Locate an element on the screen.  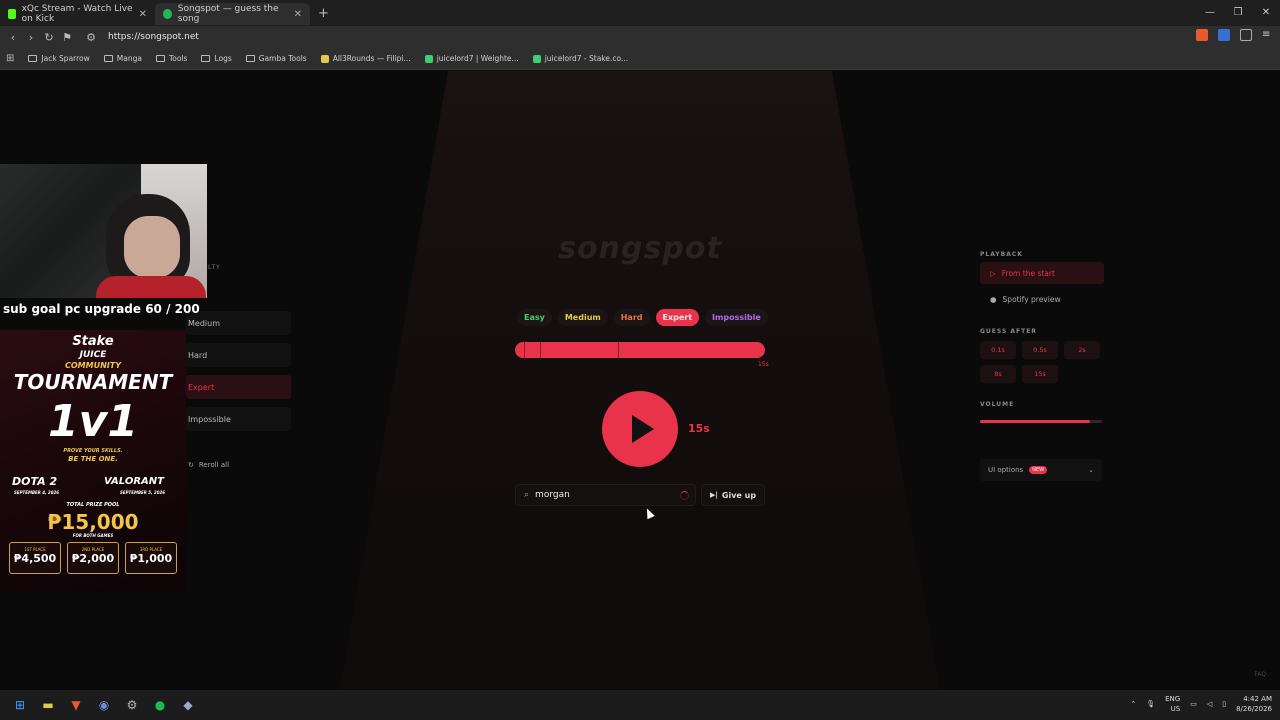
ad-brand: Stake is located at coordinates (93, 341).